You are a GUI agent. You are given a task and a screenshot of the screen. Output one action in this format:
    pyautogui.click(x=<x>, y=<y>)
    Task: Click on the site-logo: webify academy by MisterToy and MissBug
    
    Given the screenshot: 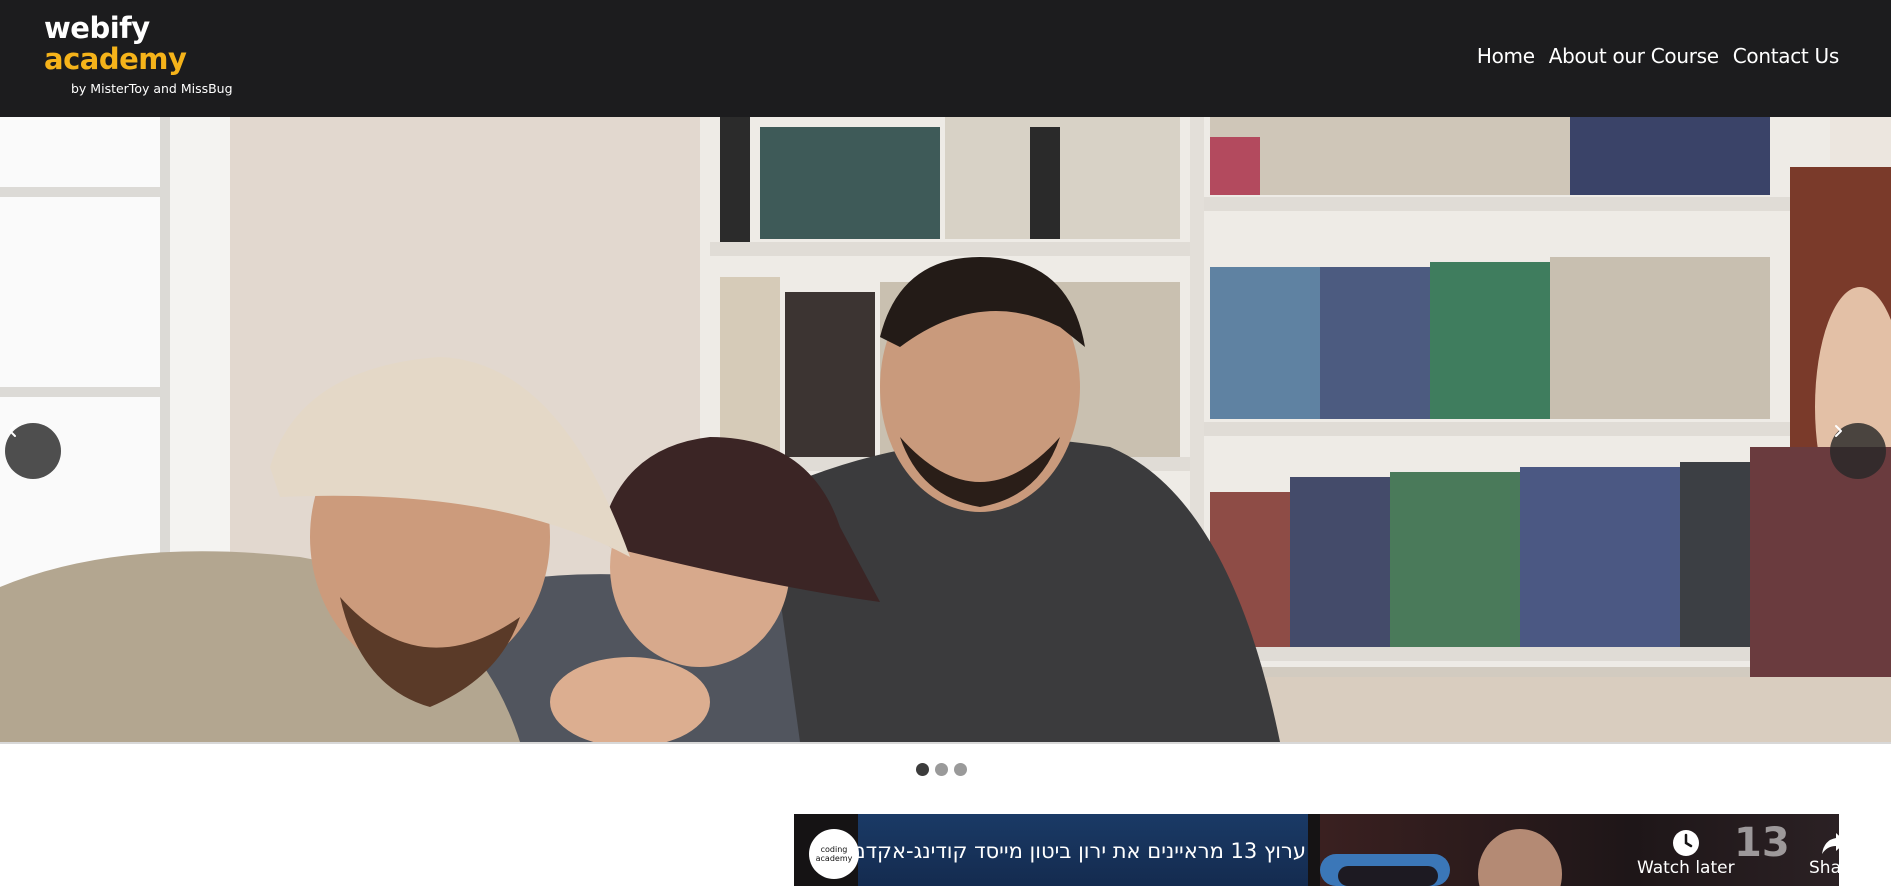 What is the action you would take?
    pyautogui.click(x=138, y=53)
    